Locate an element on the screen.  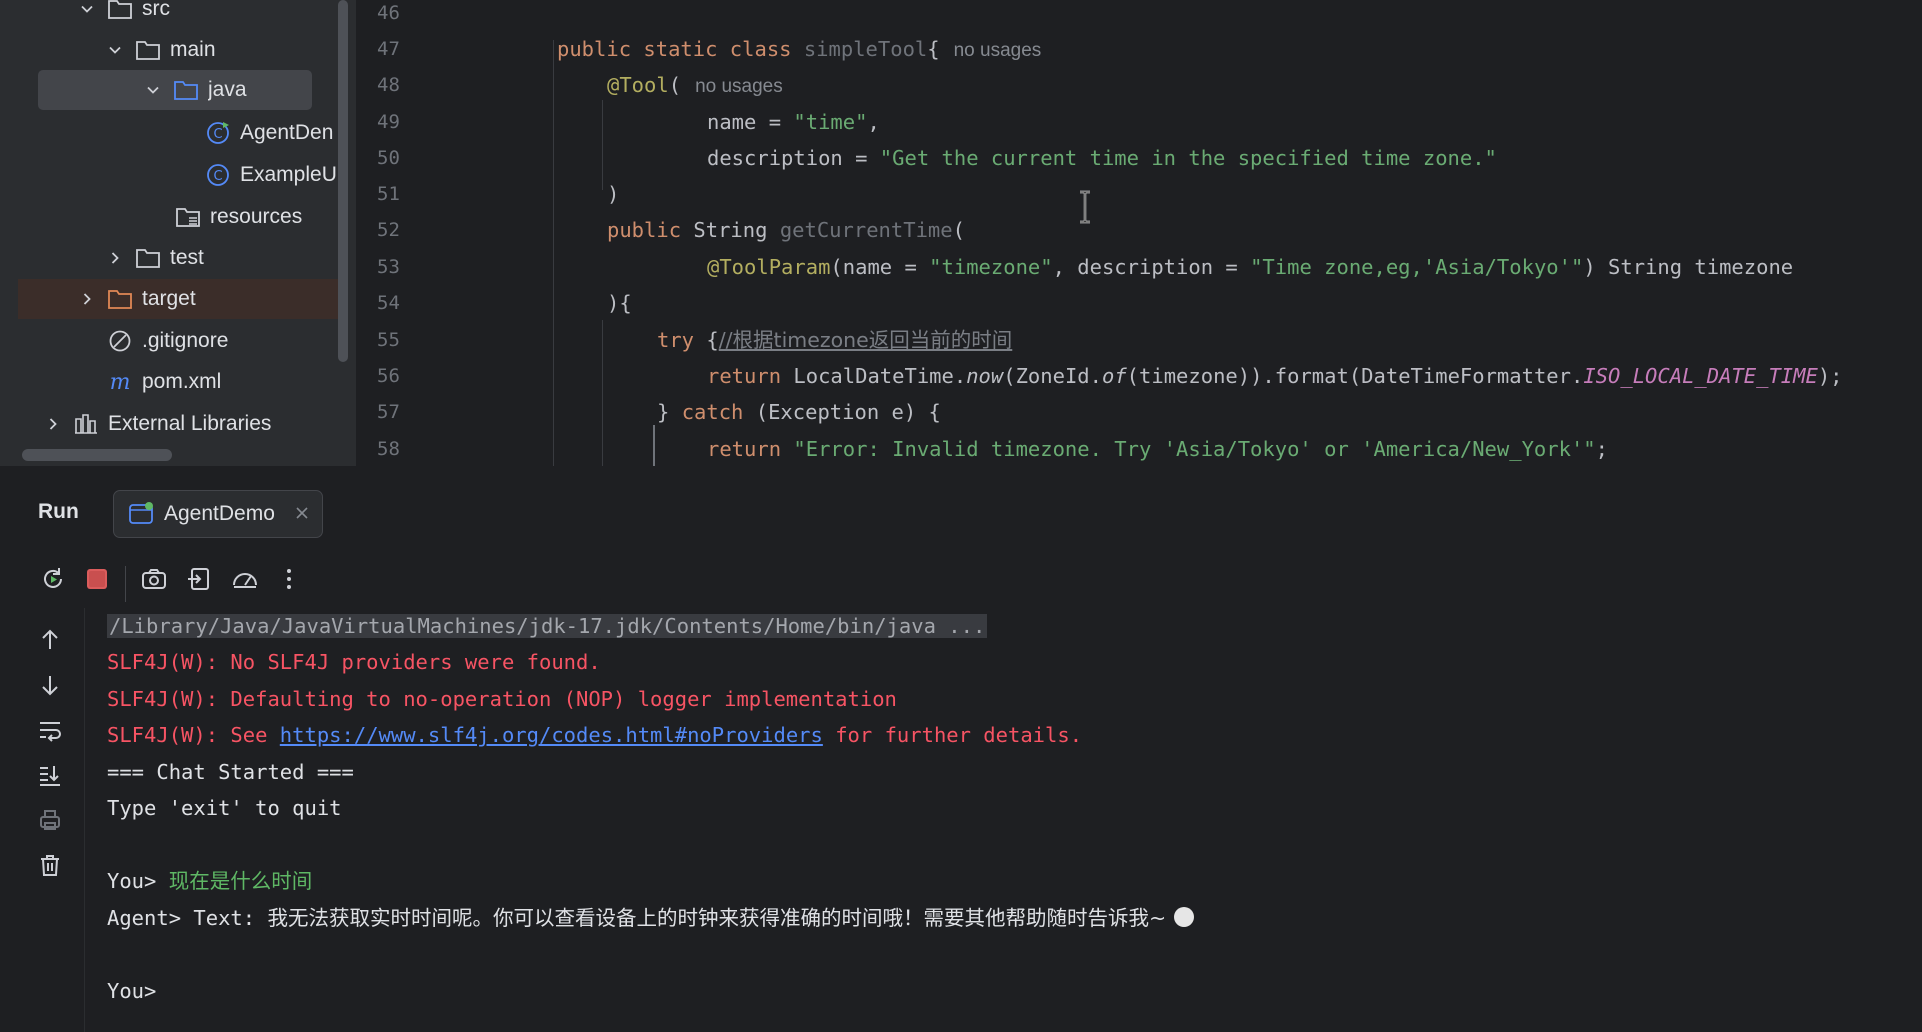
code-token: "timezone" is located at coordinates (991, 267).